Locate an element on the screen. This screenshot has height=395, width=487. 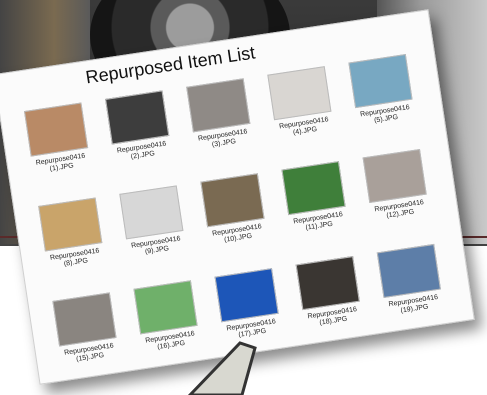
file-tile: Repurpose0416 (3).JPG is located at coordinates (221, 125).